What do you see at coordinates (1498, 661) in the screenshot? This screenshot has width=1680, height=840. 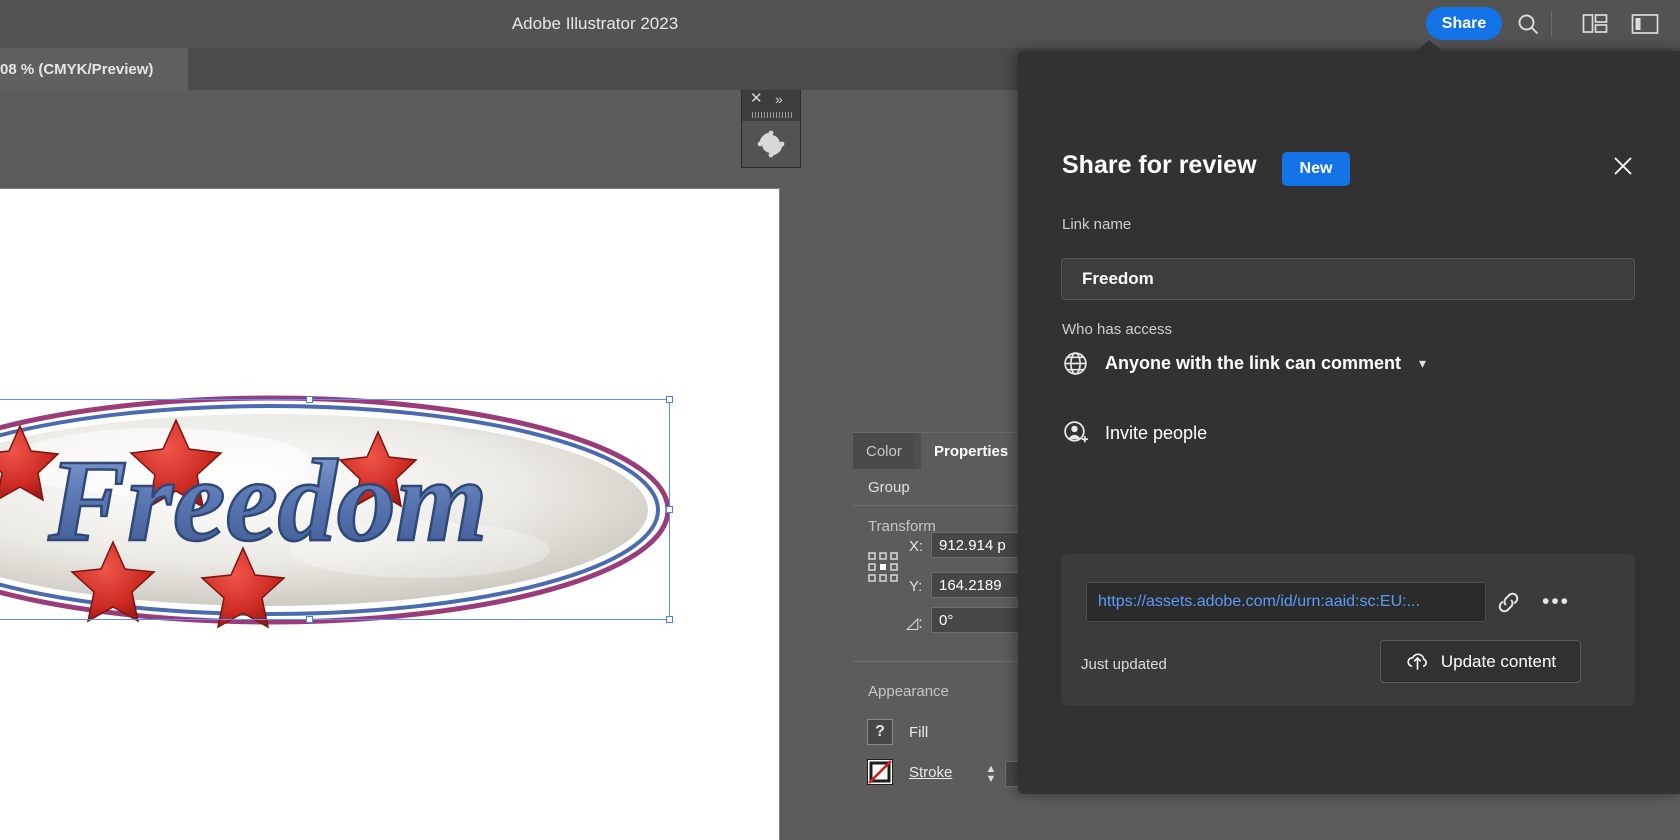 I see `update-content-label: Update content` at bounding box center [1498, 661].